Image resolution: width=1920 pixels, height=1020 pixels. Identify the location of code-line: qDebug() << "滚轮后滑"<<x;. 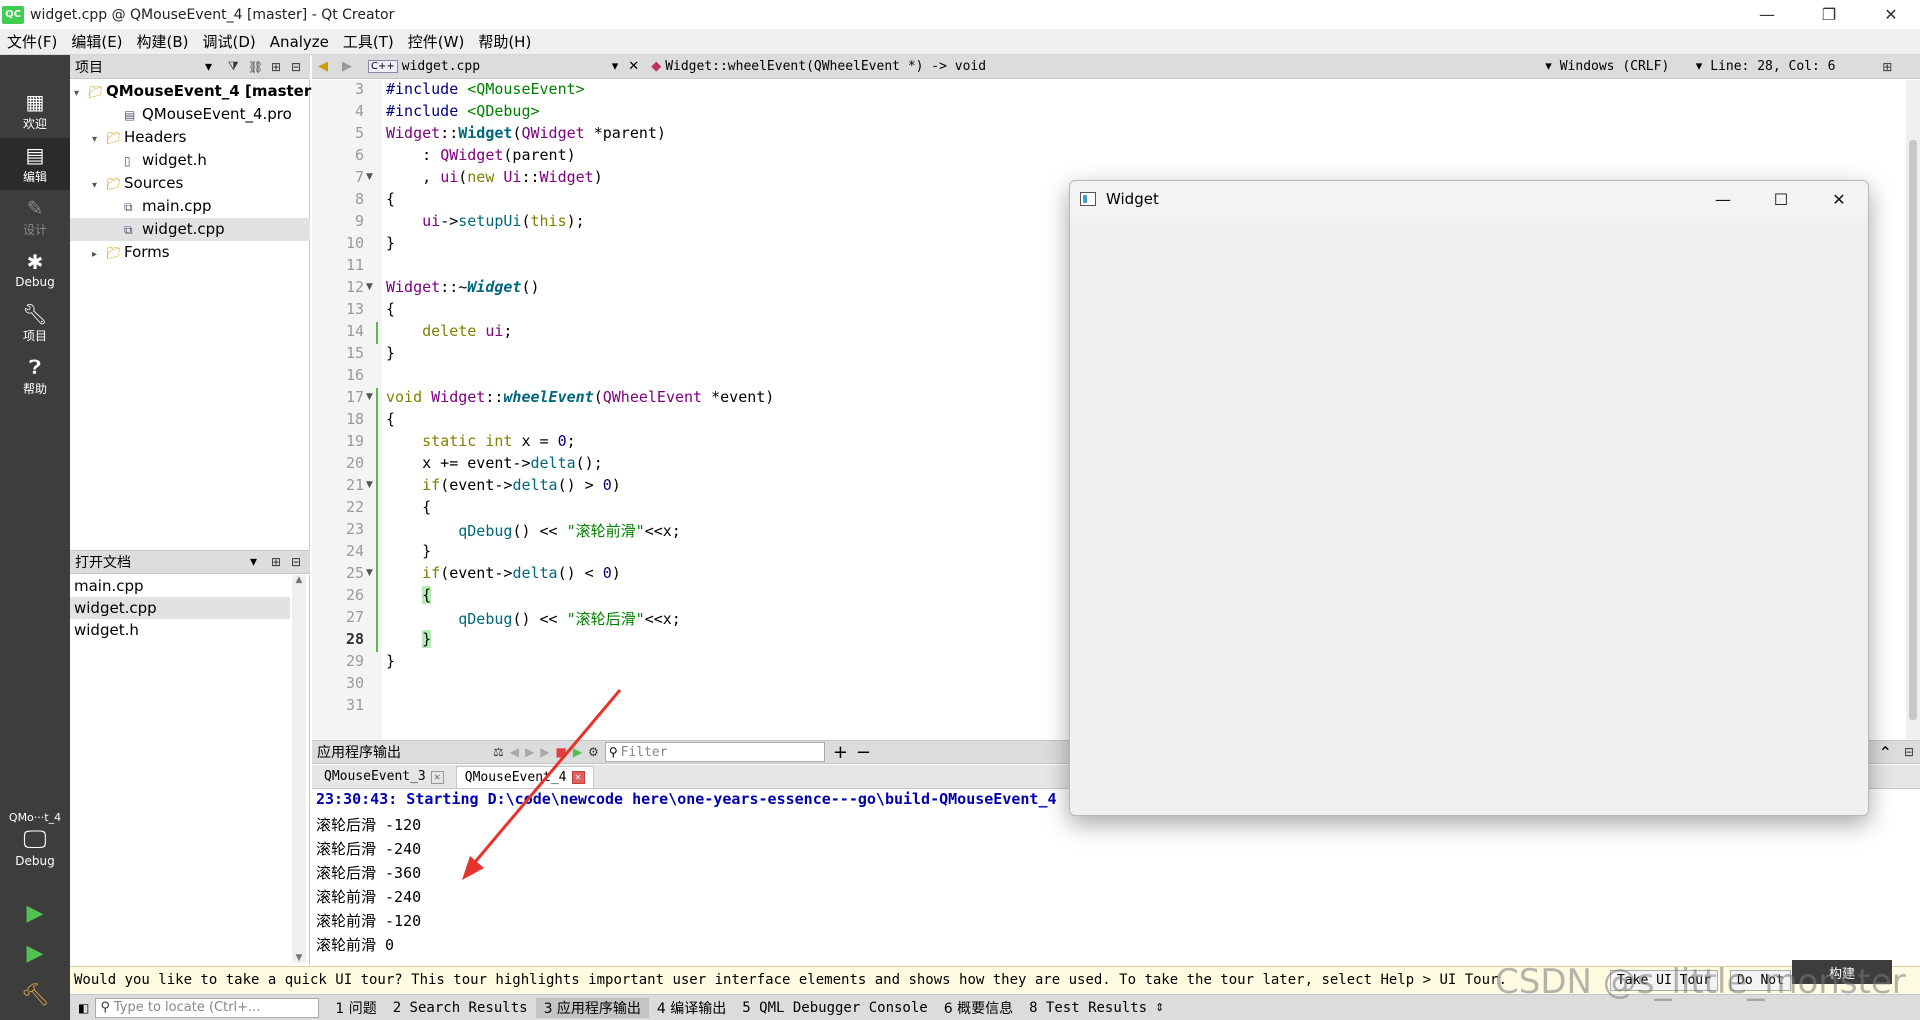
(569, 619).